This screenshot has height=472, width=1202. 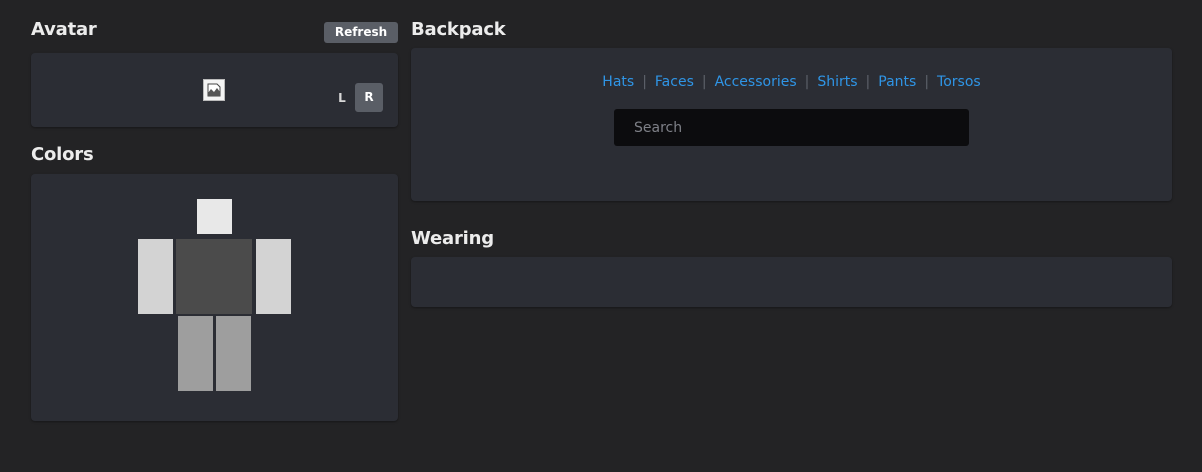 I want to click on tab-torsos: Torsos, so click(x=959, y=82).